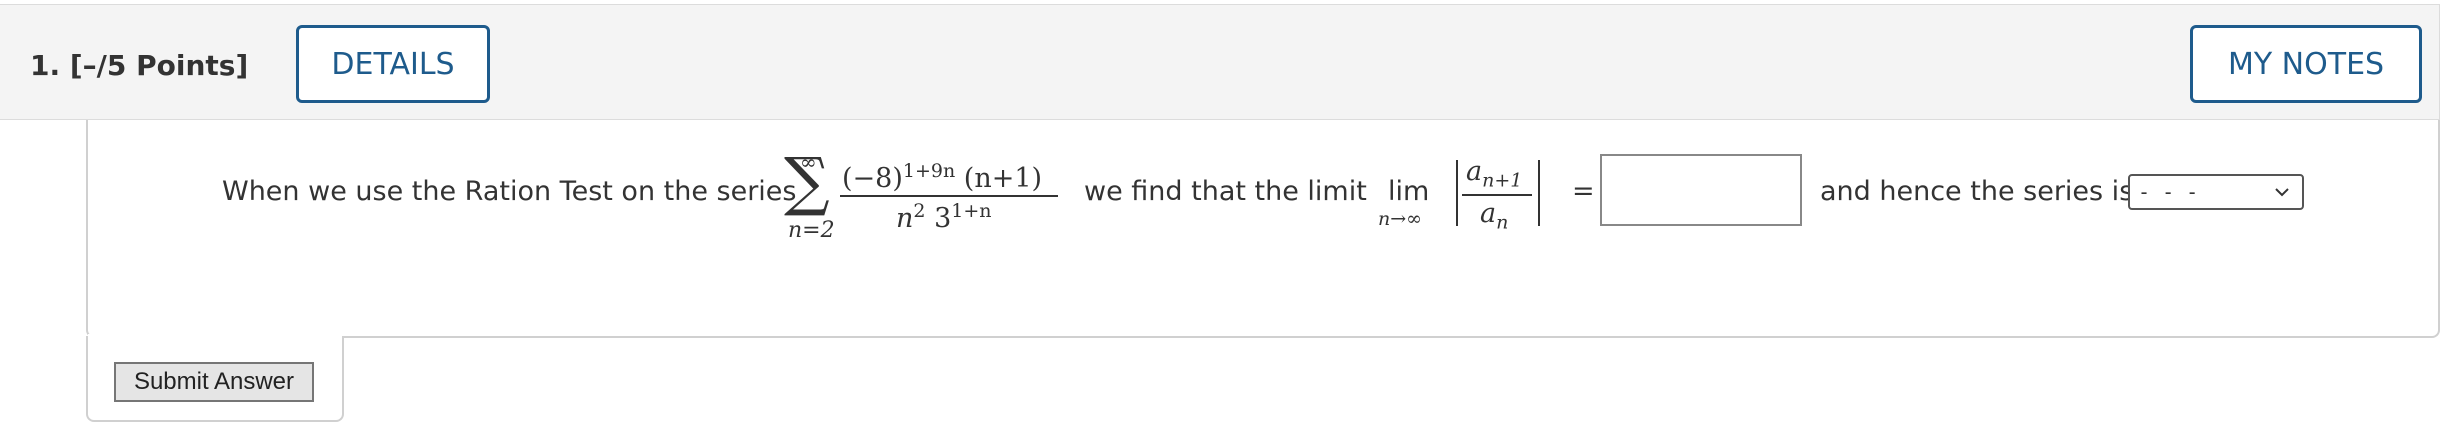 The height and width of the screenshot is (446, 2448). What do you see at coordinates (929, 171) in the screenshot?
I see `numerator-exponent: 1+9n` at bounding box center [929, 171].